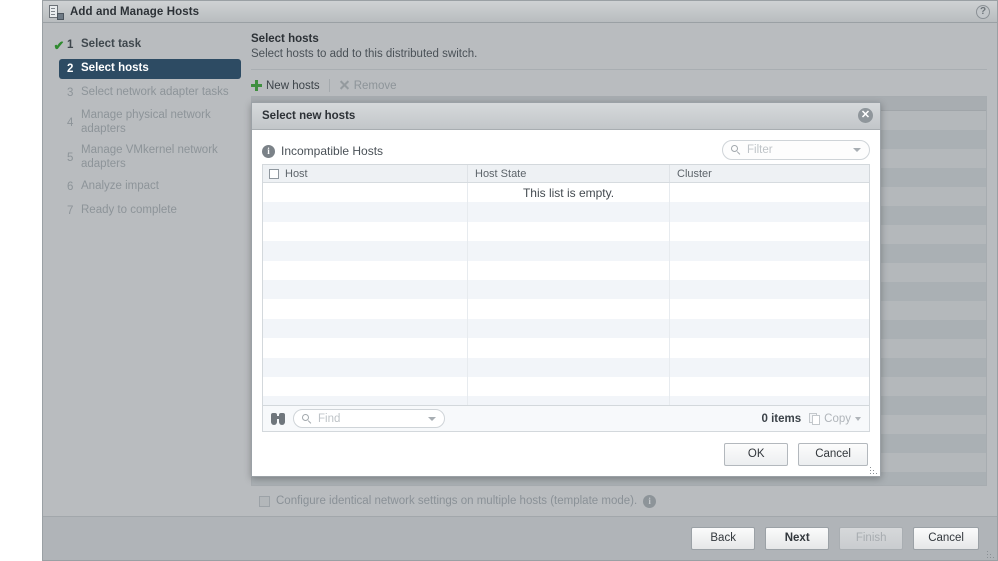 This screenshot has height=561, width=998. Describe the element at coordinates (365, 173) in the screenshot. I see `column-header-host: Host` at that location.